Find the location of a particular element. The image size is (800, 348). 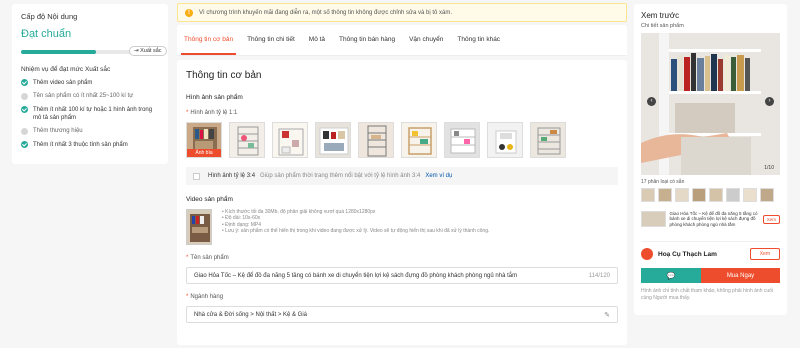

tab-sales-info: Thông tin bán hàng is located at coordinates (367, 40).